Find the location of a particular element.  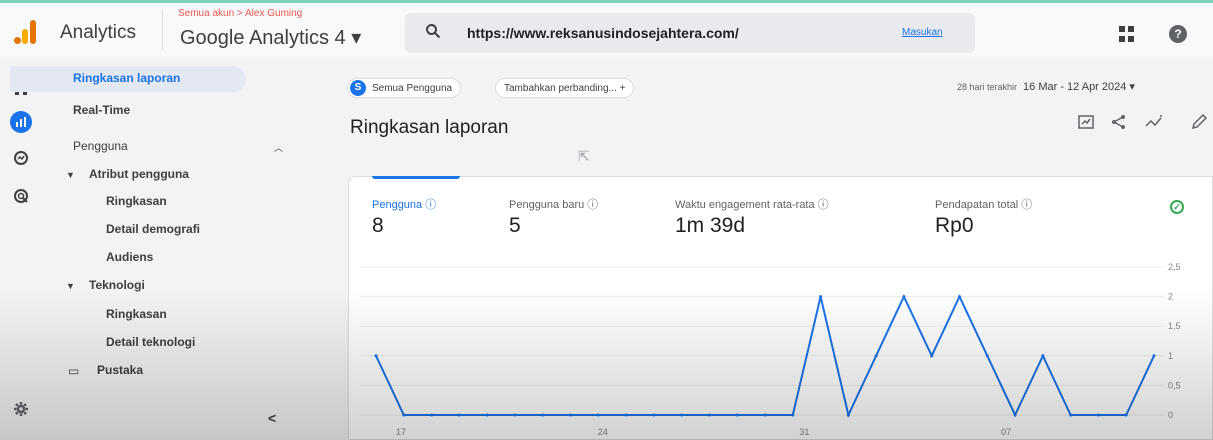

segment-badge: S is located at coordinates (358, 88).